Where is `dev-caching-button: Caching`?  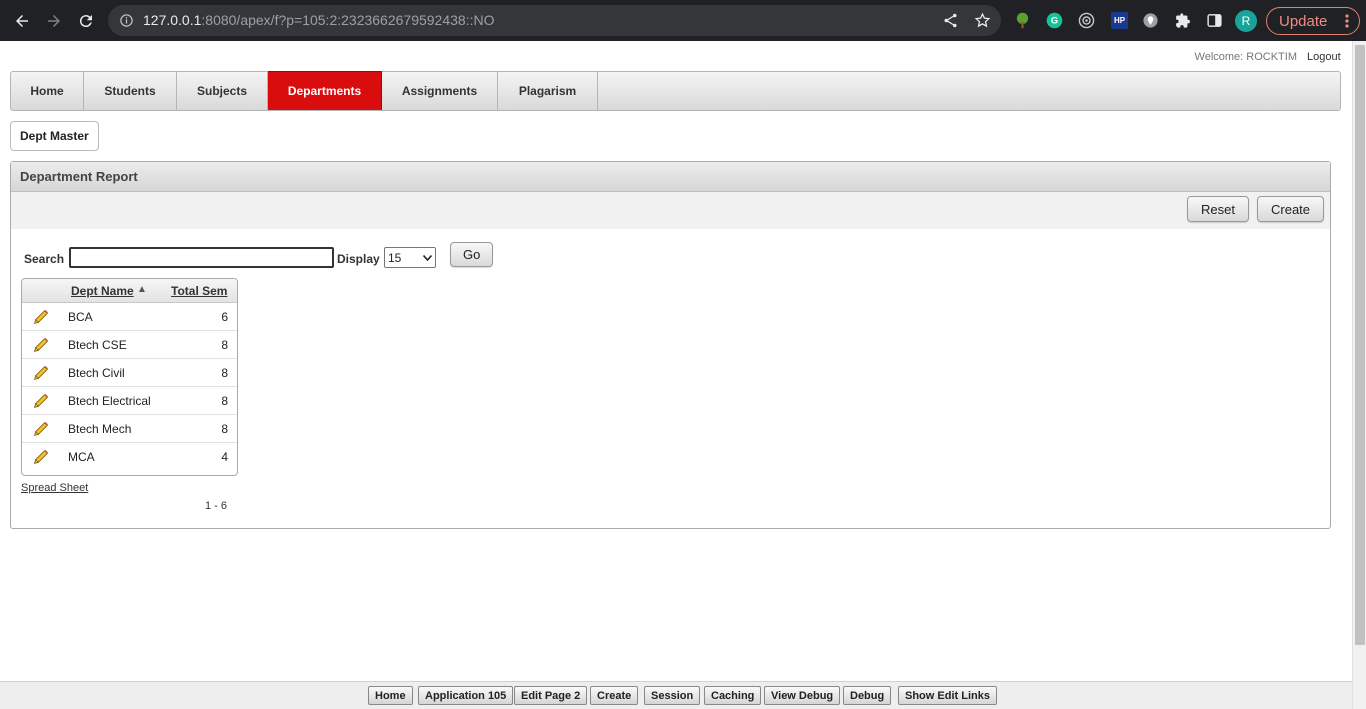
dev-caching-button: Caching is located at coordinates (733, 695).